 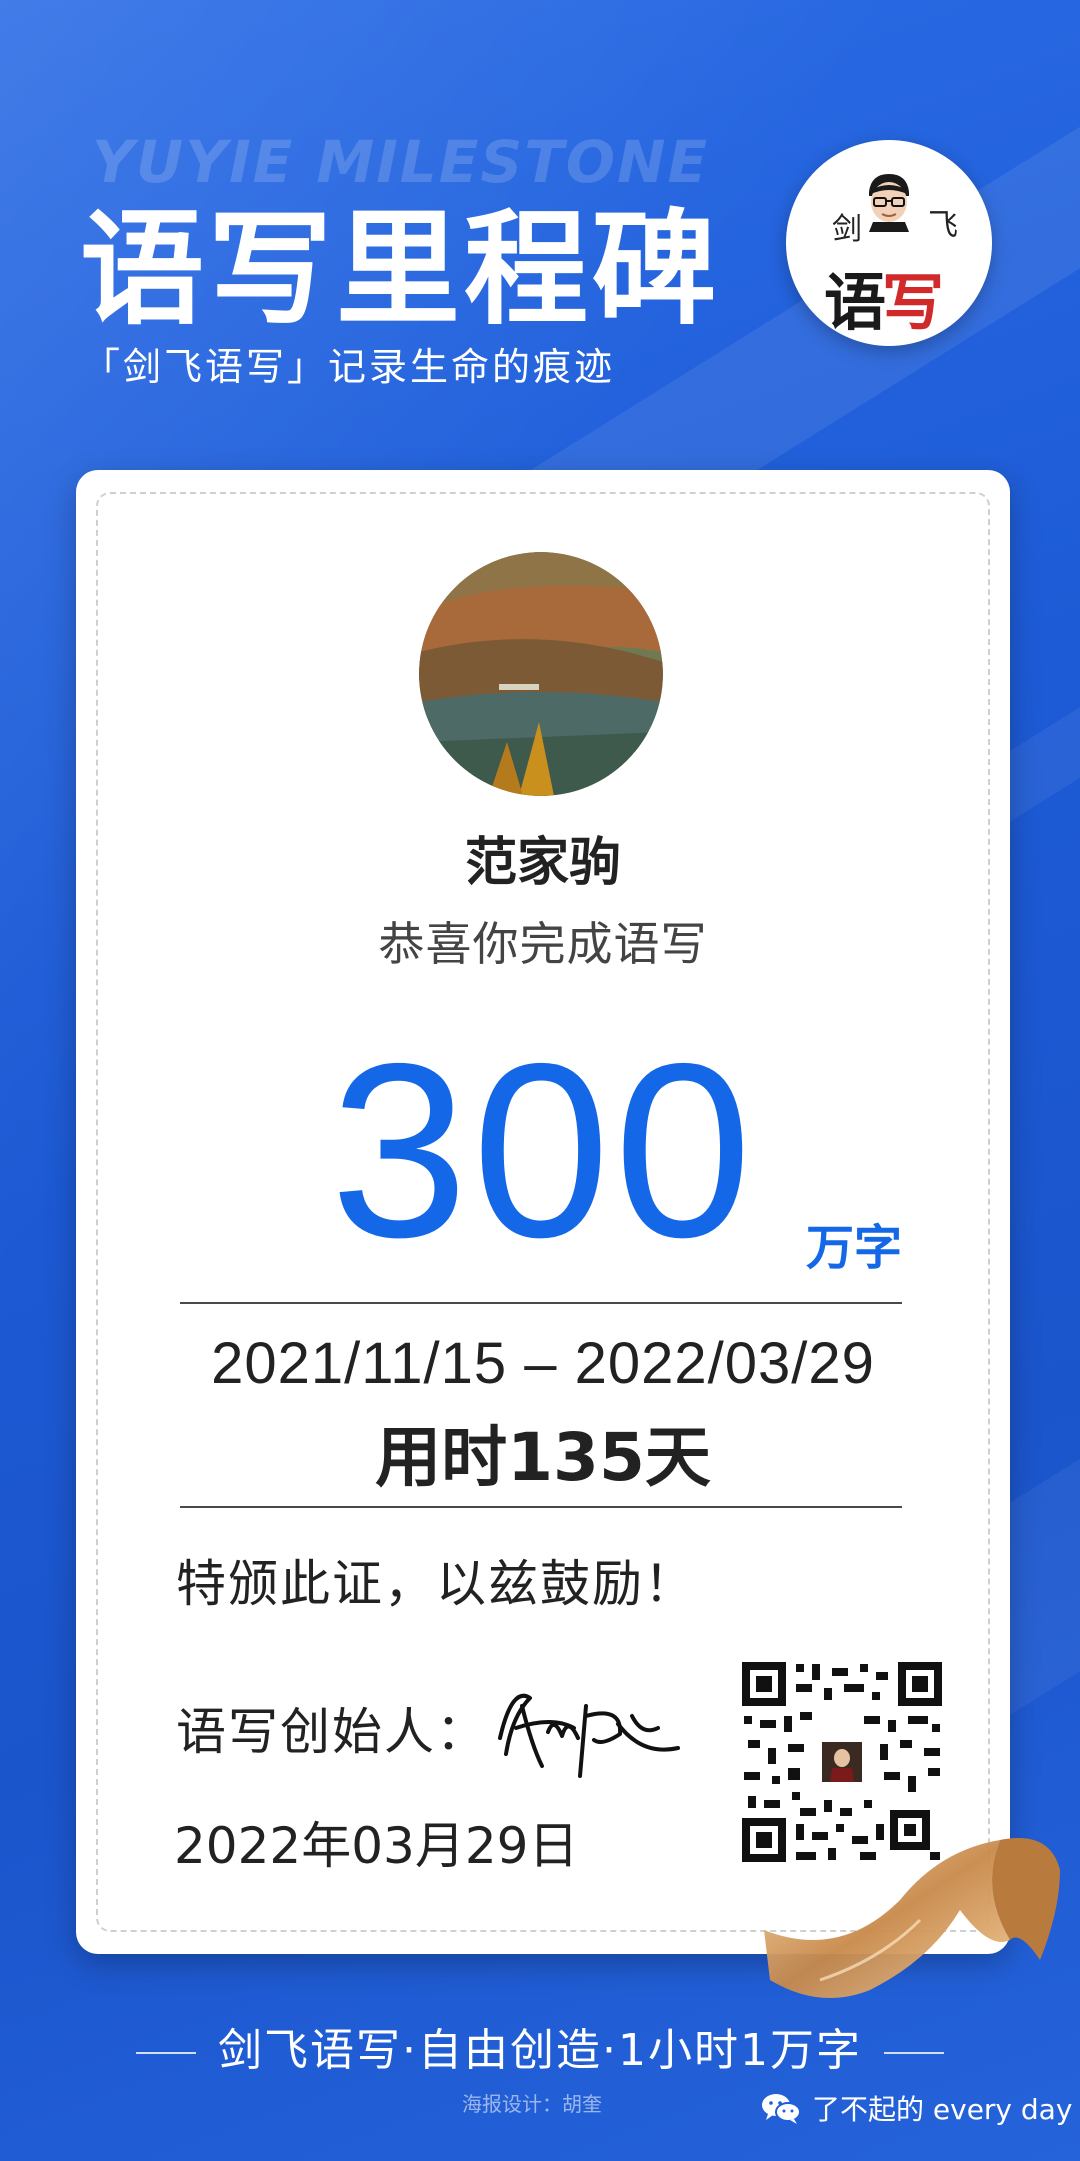 I want to click on congrats-text: 恭喜你完成语写, so click(x=543, y=944).